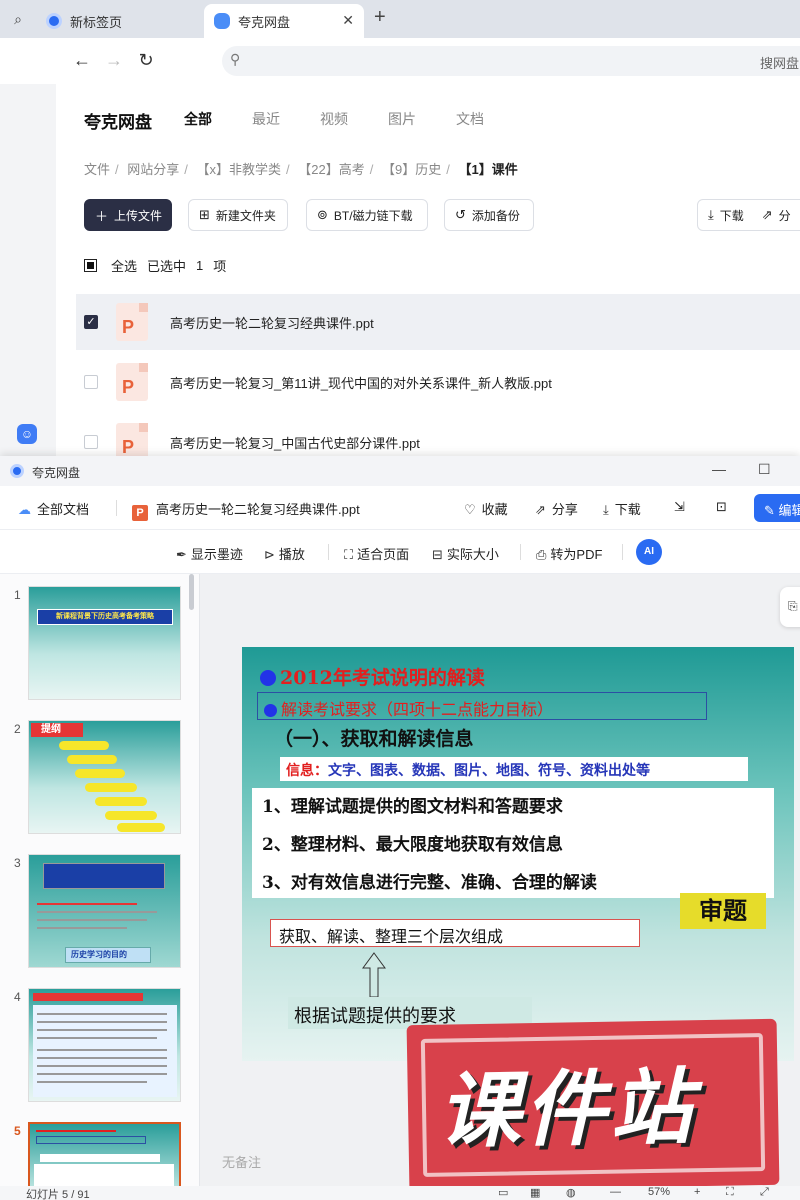 The height and width of the screenshot is (1200, 800). I want to click on bt-download-button: ⊚ BT/磁力链下载, so click(367, 215).